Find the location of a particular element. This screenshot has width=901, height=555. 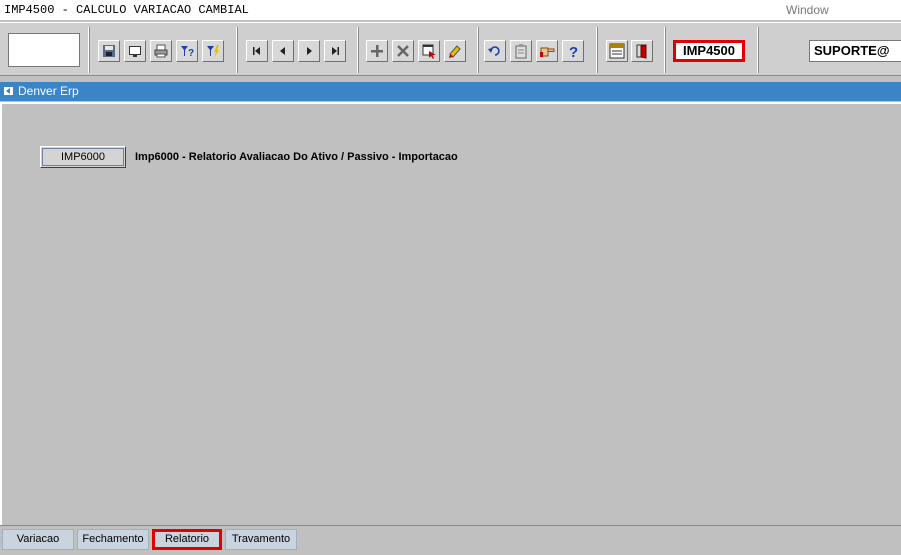

monitor-button is located at coordinates (135, 51).